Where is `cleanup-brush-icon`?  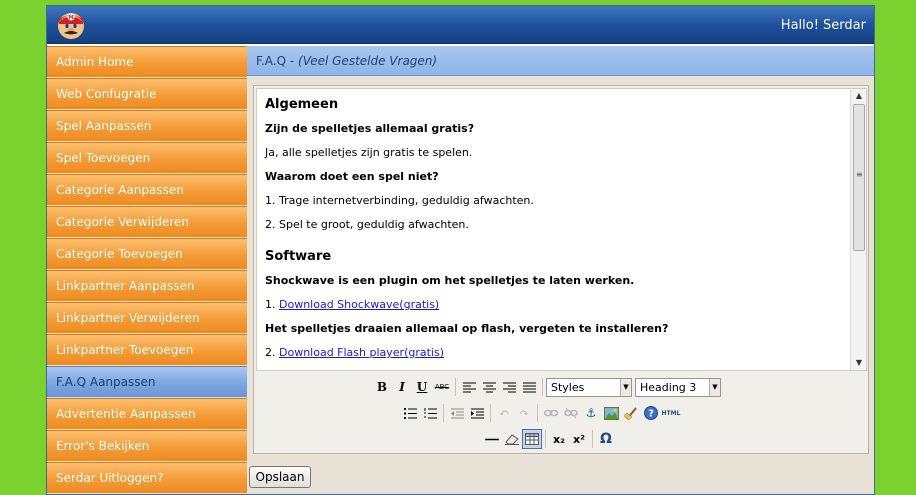
cleanup-brush-icon is located at coordinates (631, 413).